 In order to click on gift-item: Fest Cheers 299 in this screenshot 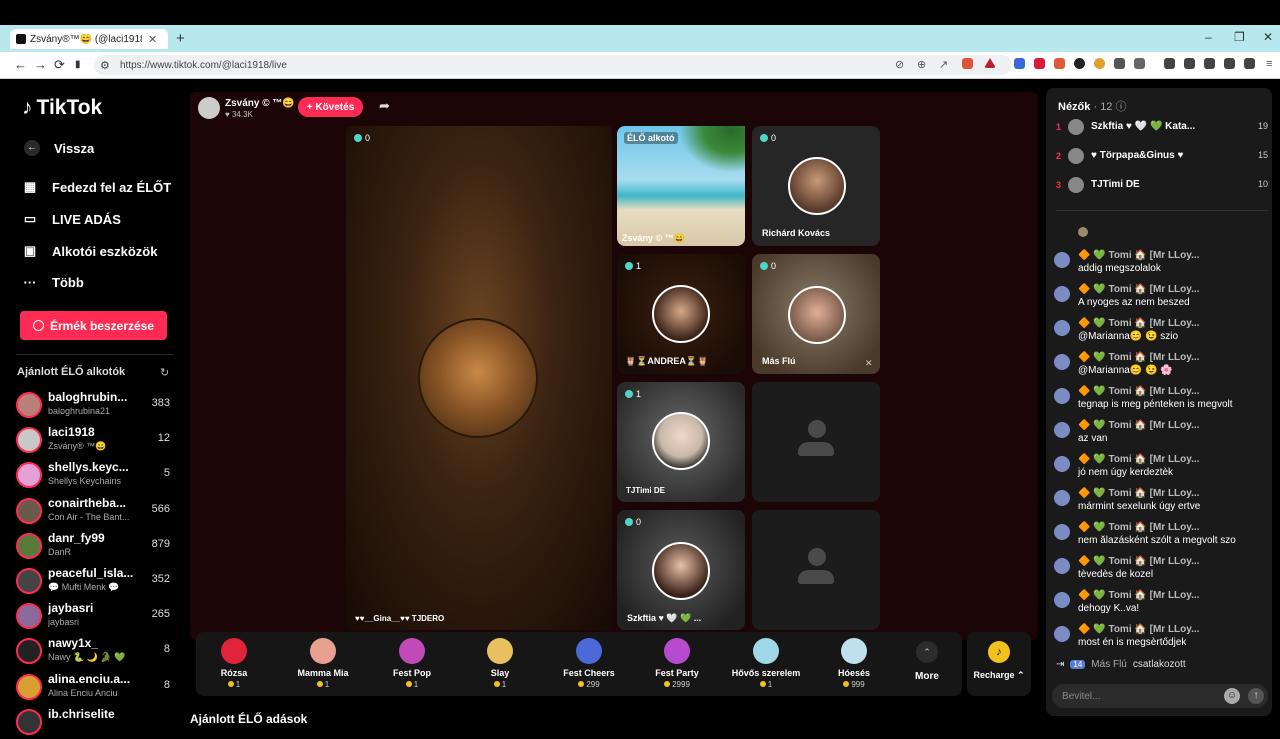, I will do `click(589, 662)`.